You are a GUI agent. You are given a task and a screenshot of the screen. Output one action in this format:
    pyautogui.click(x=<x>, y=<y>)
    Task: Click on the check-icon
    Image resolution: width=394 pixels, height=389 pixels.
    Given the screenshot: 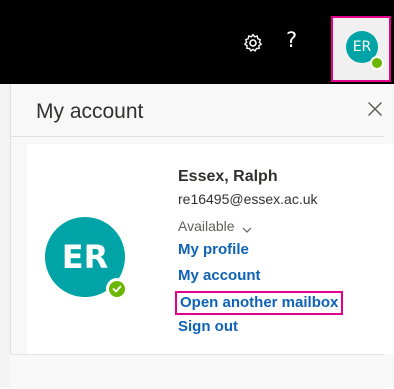 What is the action you would take?
    pyautogui.click(x=117, y=289)
    